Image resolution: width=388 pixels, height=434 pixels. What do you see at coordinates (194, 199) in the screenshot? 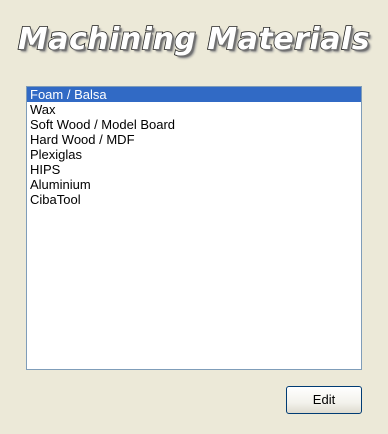
I see `list-item-cibatool: CibaTool` at bounding box center [194, 199].